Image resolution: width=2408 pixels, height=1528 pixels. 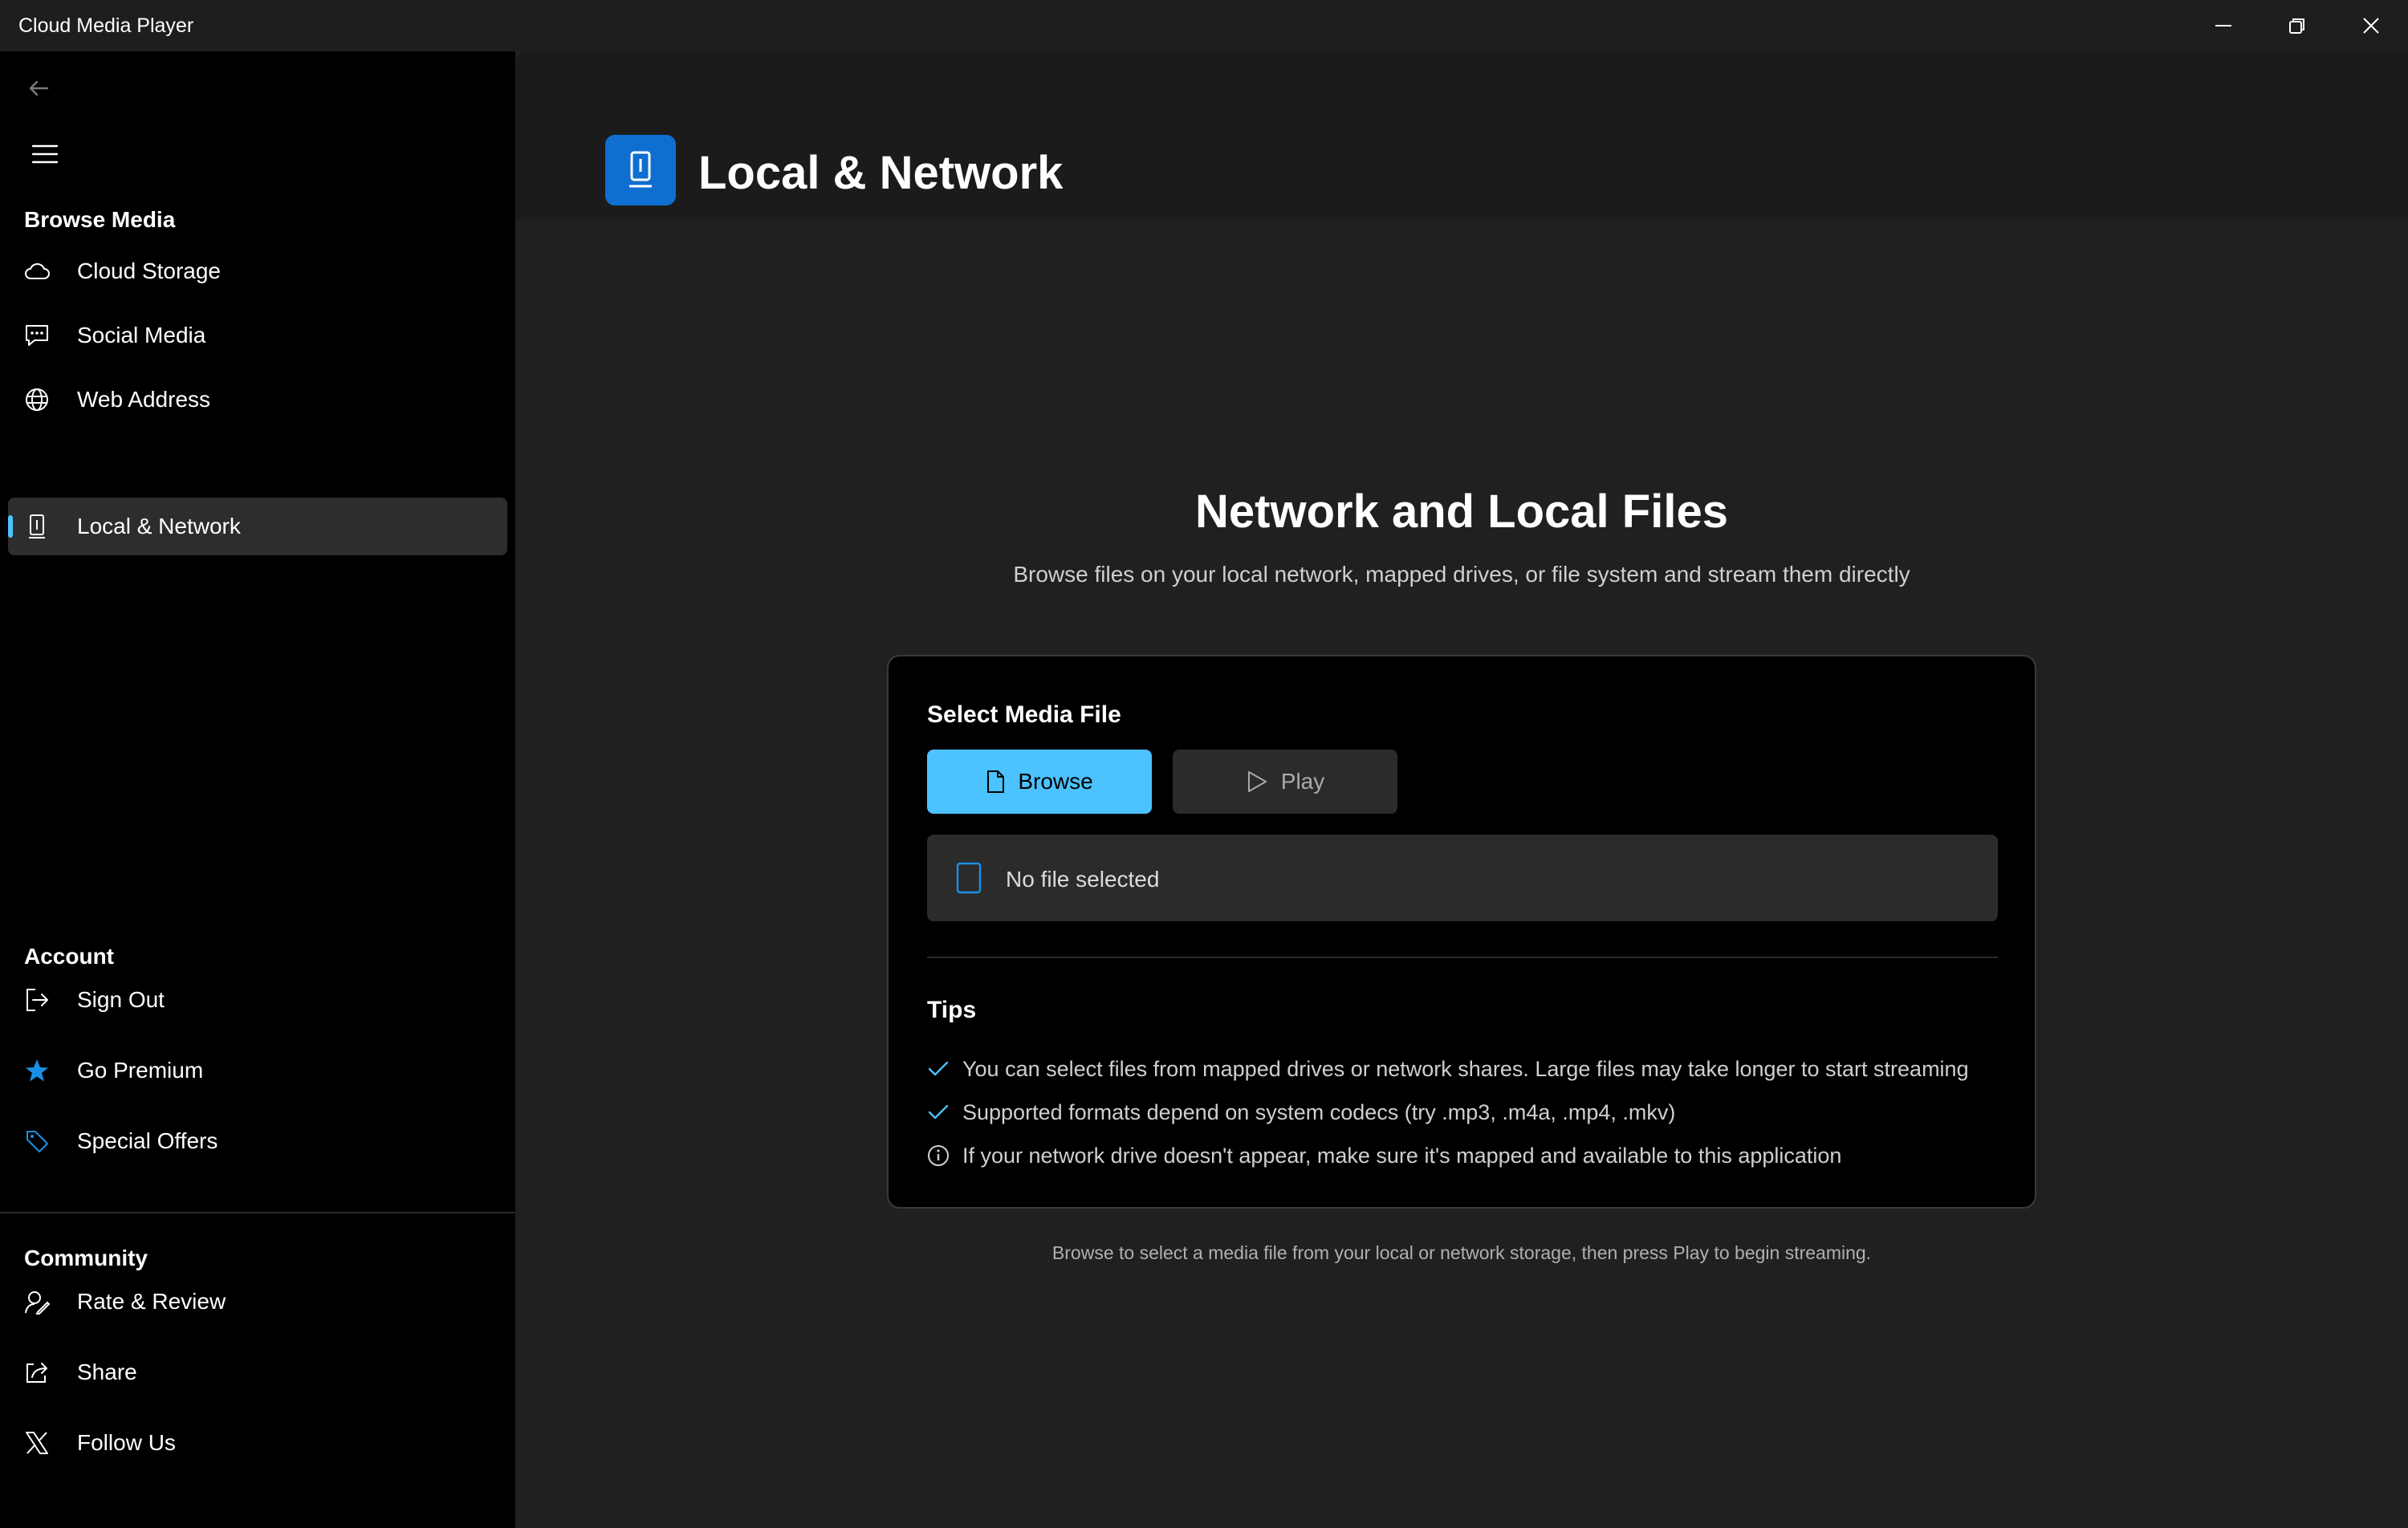 I want to click on x-logo-icon, so click(x=36, y=1443).